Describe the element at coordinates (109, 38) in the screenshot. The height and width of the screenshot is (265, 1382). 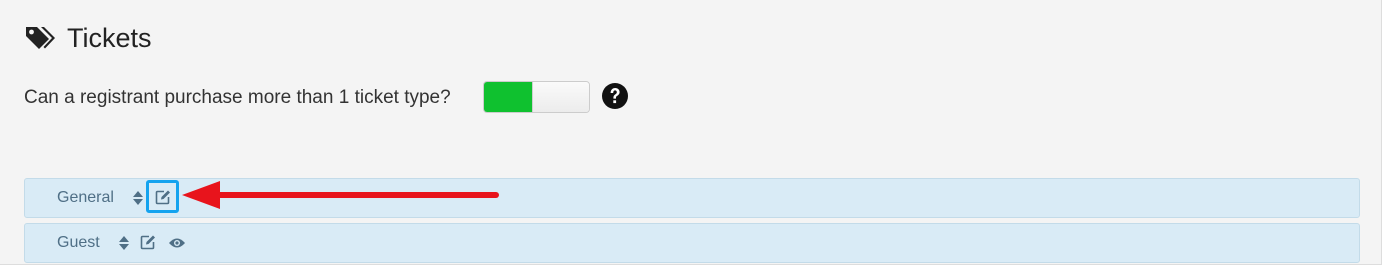
I see `section-title: Tickets` at that location.